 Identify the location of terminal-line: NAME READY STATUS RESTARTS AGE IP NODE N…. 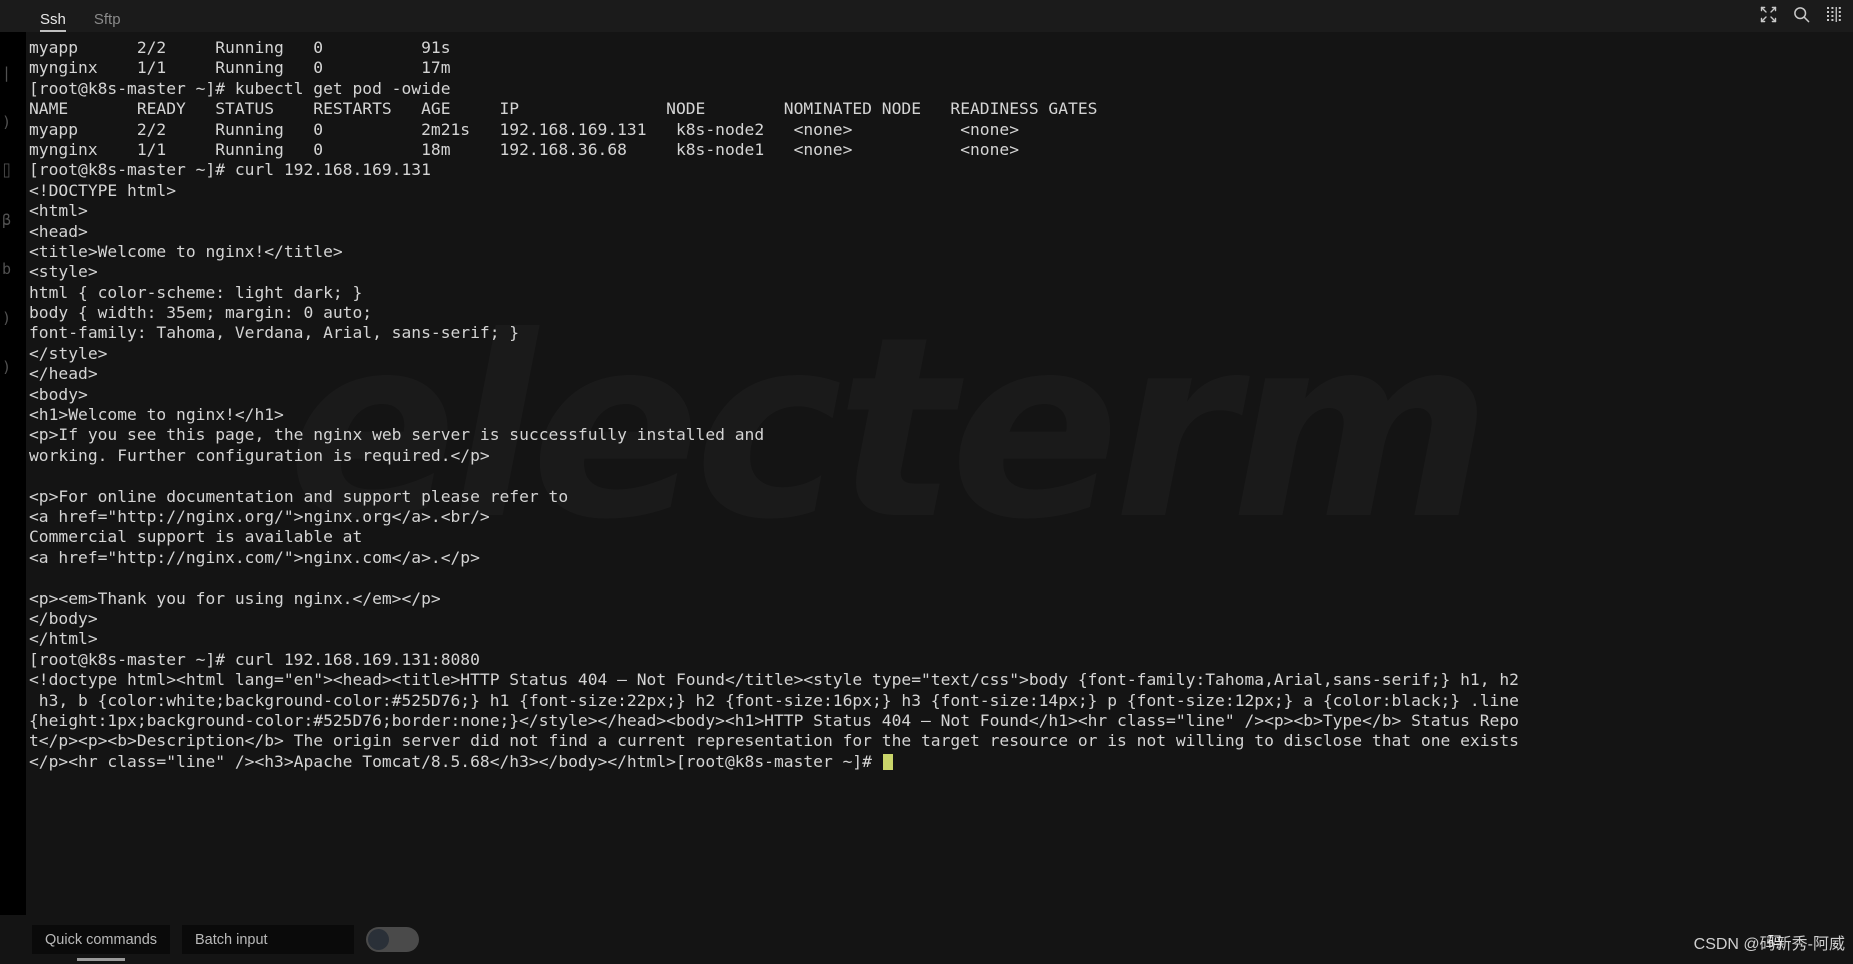
(563, 109).